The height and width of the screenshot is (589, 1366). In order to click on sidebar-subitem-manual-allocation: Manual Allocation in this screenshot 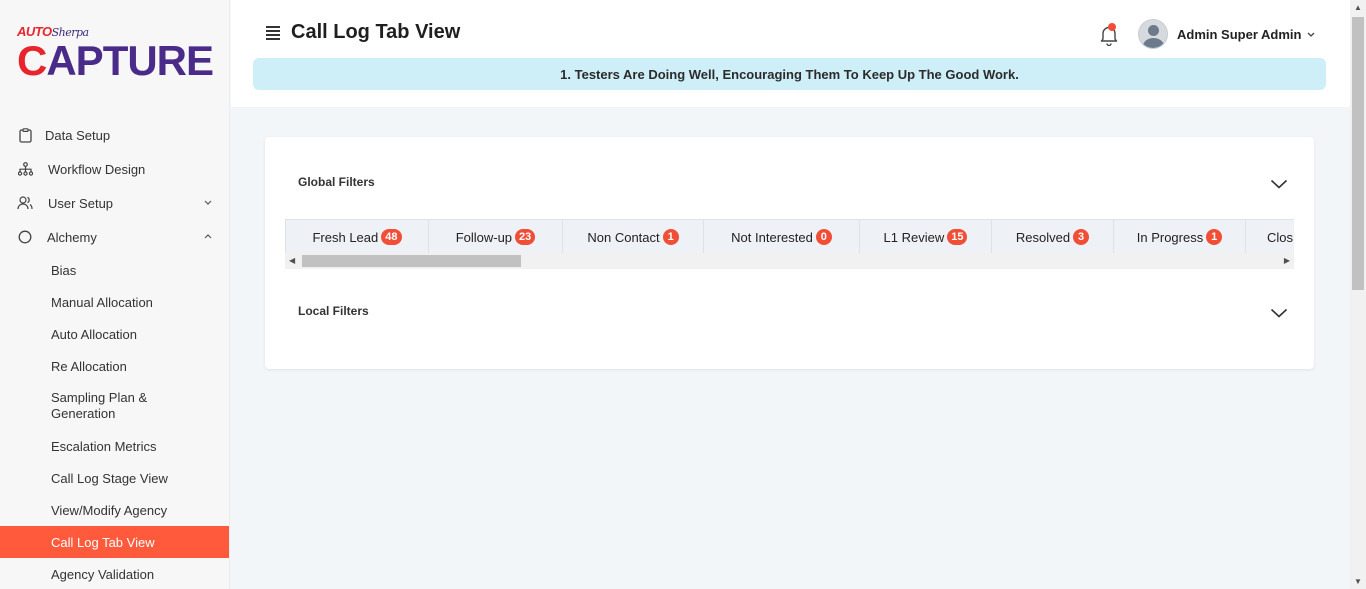, I will do `click(114, 302)`.